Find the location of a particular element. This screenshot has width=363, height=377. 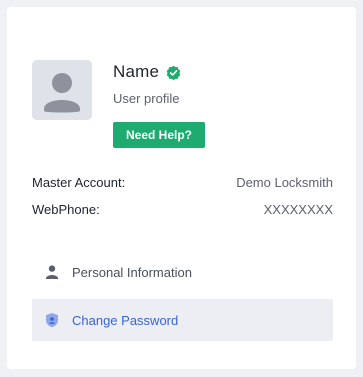

master-account-label: Master Account: is located at coordinates (79, 182).